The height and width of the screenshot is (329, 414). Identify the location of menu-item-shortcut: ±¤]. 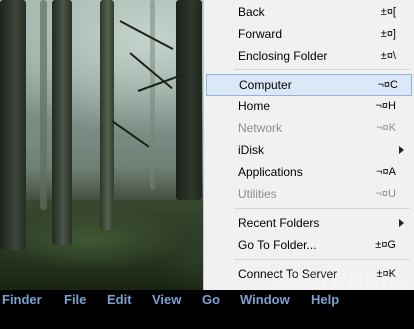
(388, 34).